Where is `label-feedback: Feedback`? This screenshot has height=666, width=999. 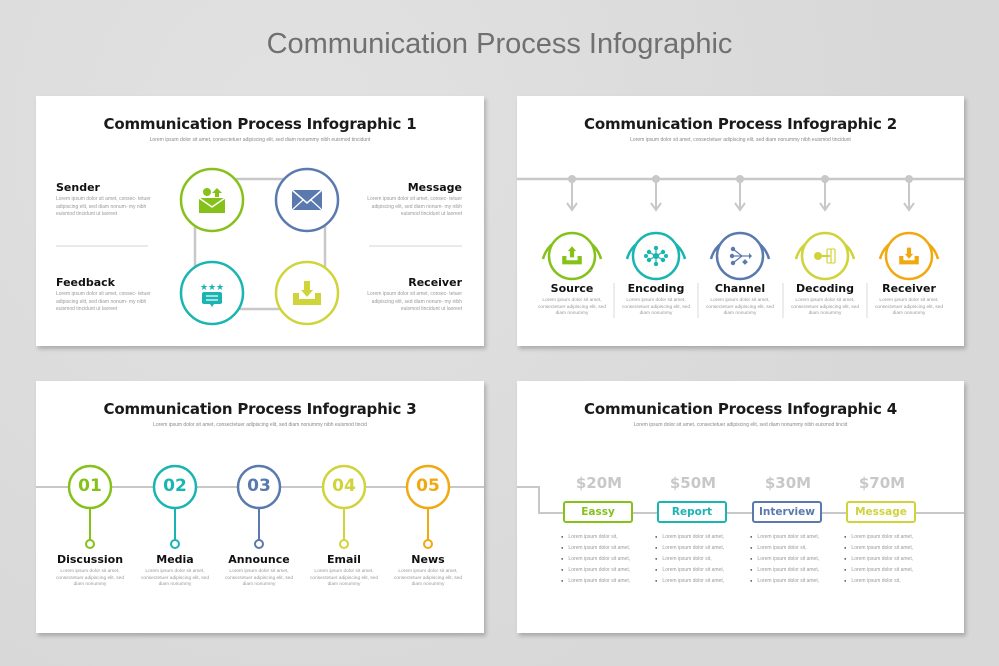
label-feedback: Feedback is located at coordinates (85, 282).